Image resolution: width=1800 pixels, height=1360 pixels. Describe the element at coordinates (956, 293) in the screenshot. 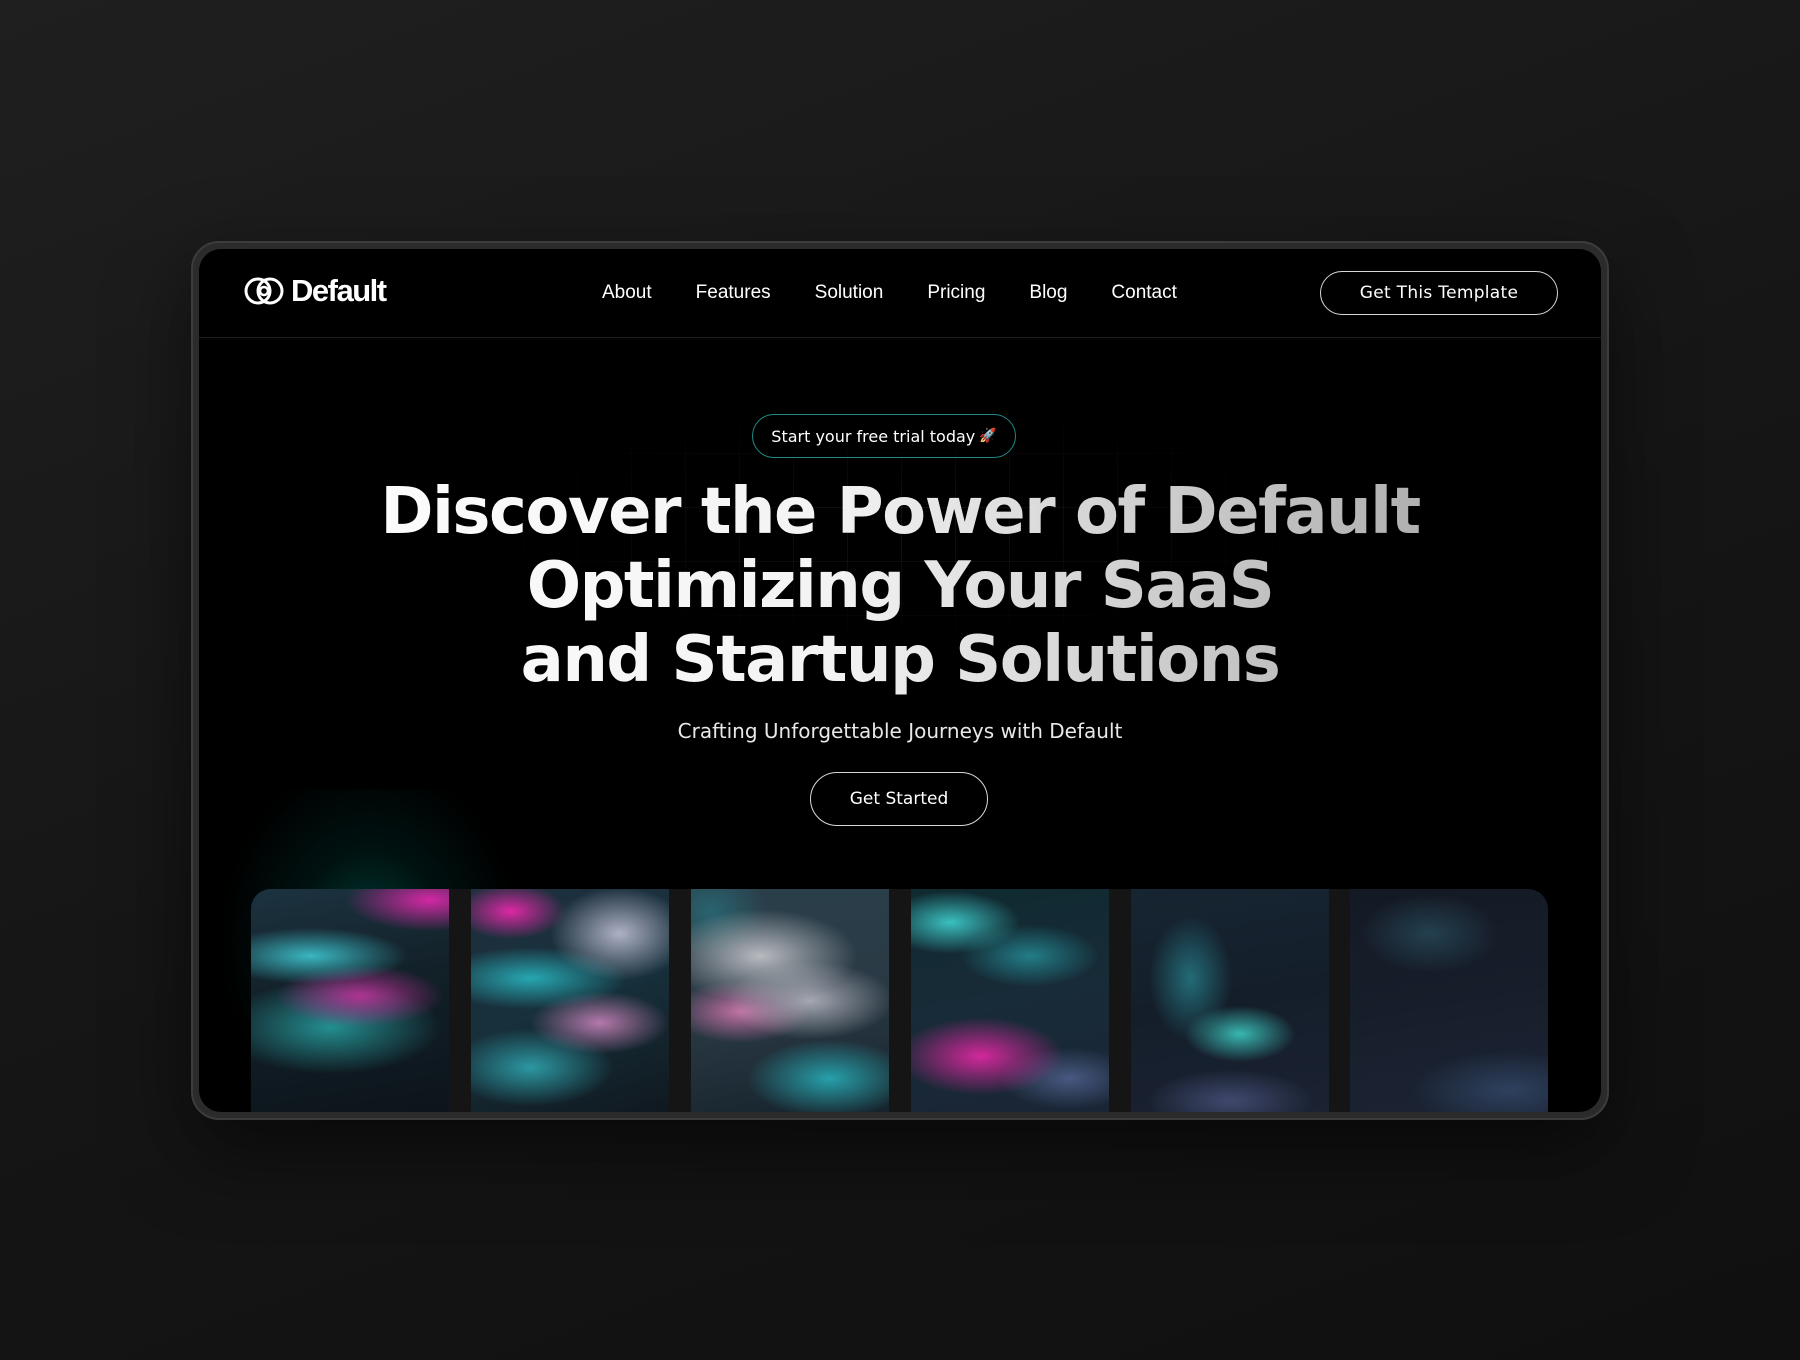

I see `nav-link-pricing: Pricing` at that location.